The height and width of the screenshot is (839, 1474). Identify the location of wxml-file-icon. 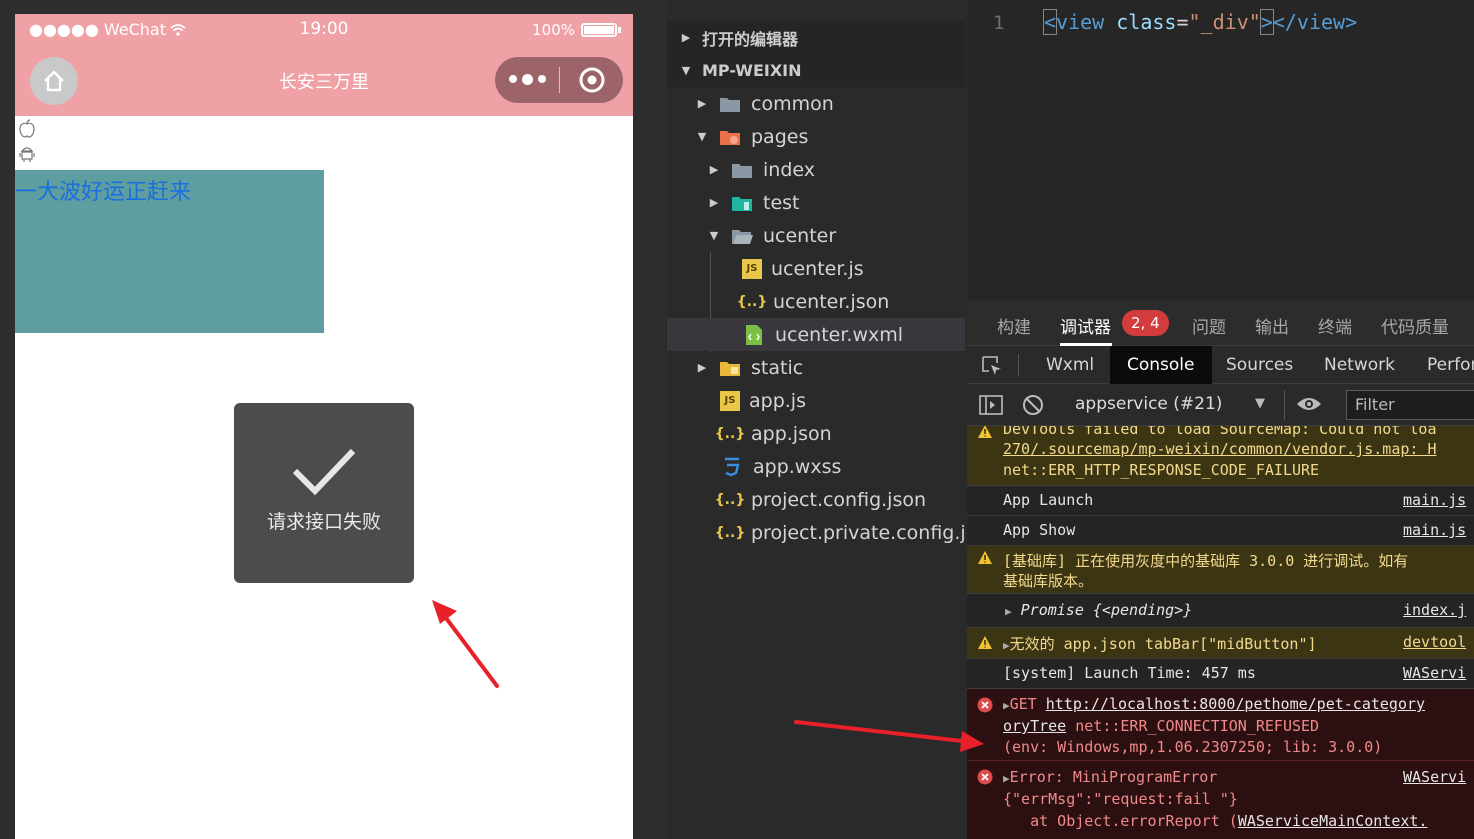
(754, 335).